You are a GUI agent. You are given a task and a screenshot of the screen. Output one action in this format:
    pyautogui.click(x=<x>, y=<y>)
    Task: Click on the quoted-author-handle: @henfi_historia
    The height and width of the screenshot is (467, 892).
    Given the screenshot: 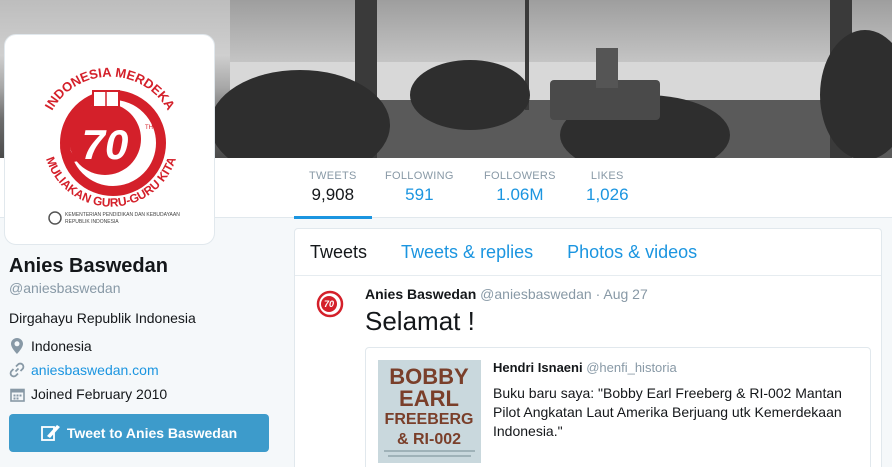 What is the action you would take?
    pyautogui.click(x=631, y=367)
    